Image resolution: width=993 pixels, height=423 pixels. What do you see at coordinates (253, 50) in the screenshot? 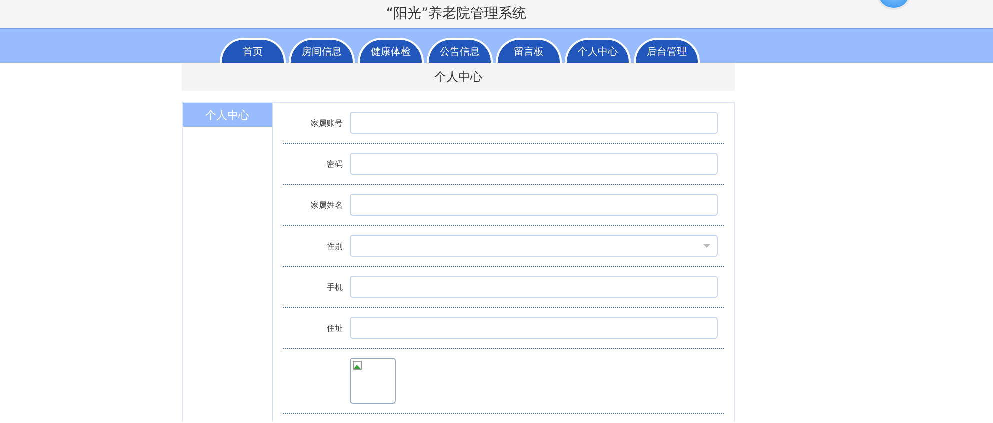
I see `nav-tab: 首页` at bounding box center [253, 50].